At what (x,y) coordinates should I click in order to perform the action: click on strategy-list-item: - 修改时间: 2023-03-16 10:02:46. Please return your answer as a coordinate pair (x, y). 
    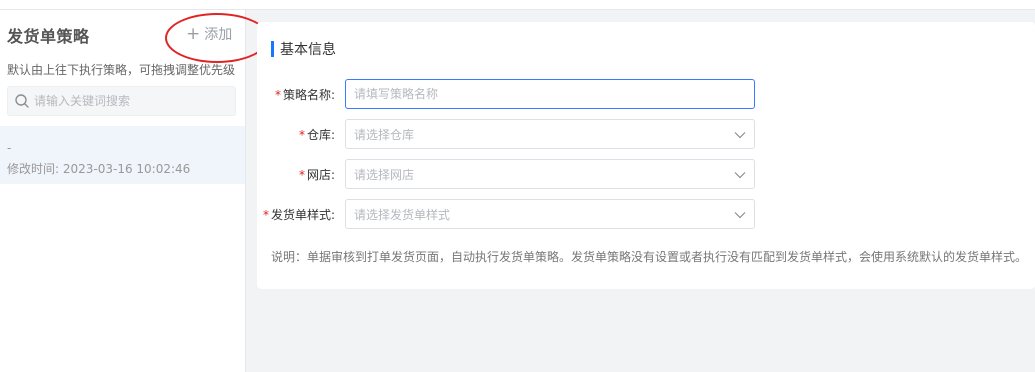
    Looking at the image, I should click on (122, 155).